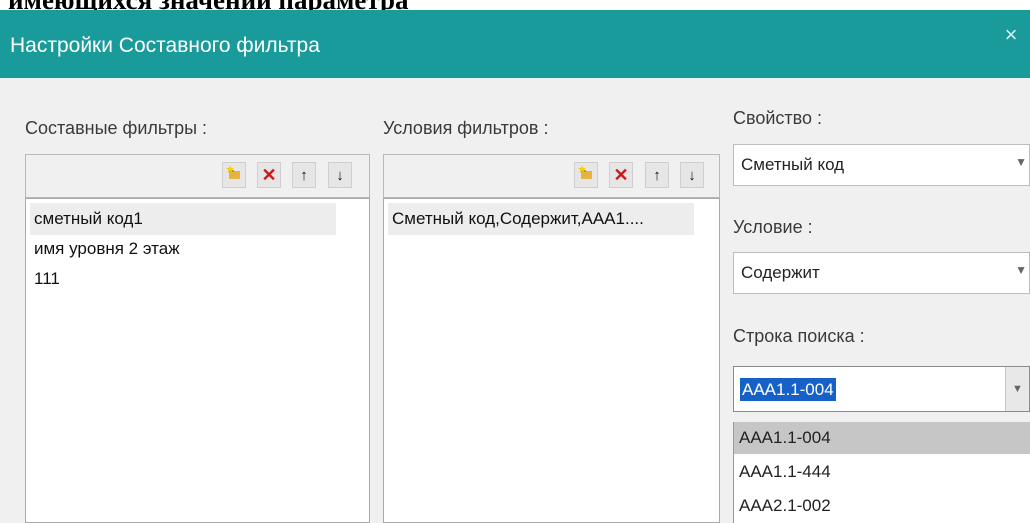  I want to click on close-button: ×, so click(1011, 35).